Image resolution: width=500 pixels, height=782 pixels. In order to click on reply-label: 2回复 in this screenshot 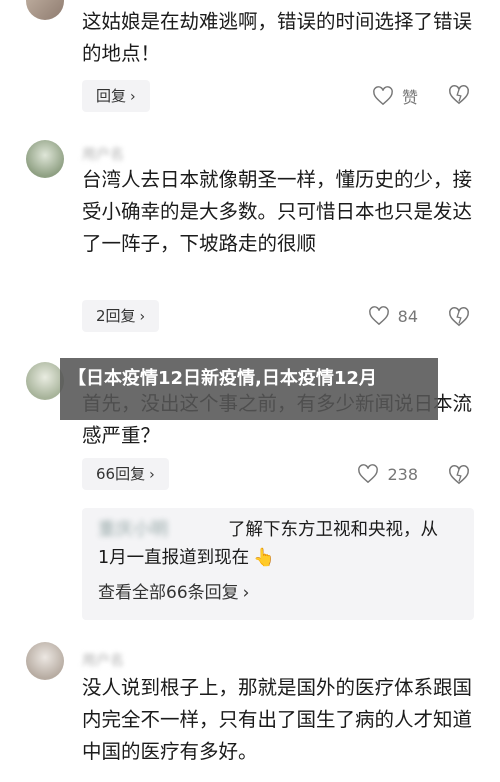, I will do `click(116, 316)`.